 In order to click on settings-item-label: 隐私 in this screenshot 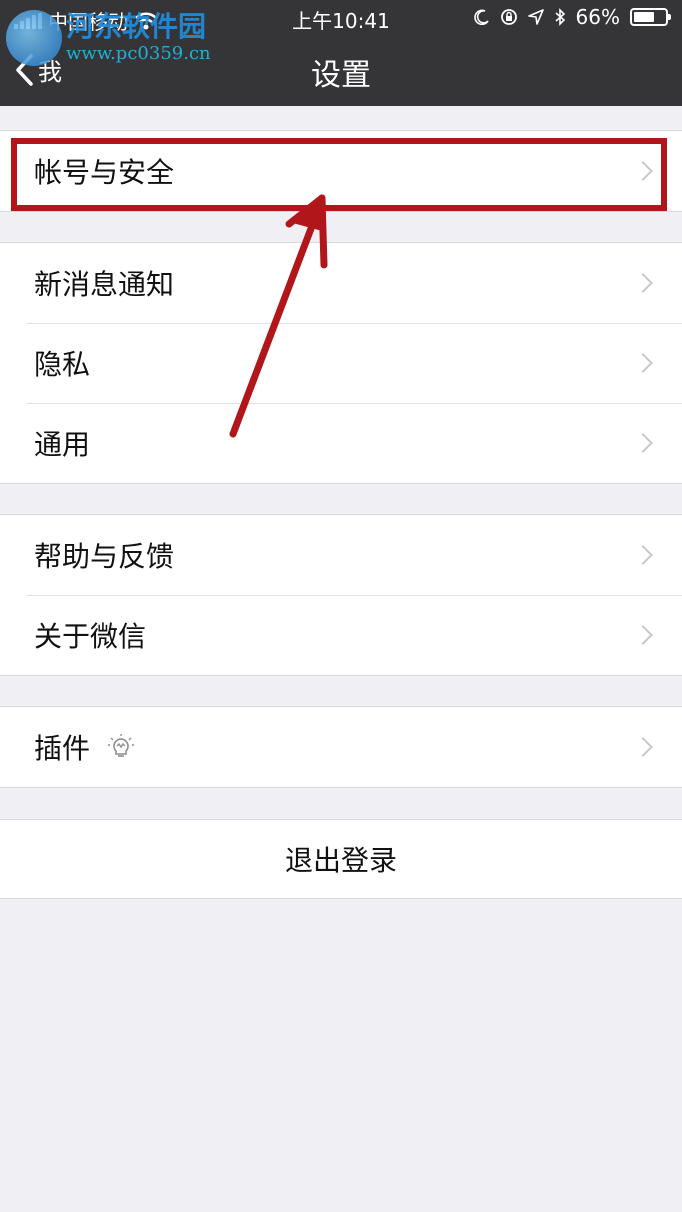, I will do `click(62, 364)`.